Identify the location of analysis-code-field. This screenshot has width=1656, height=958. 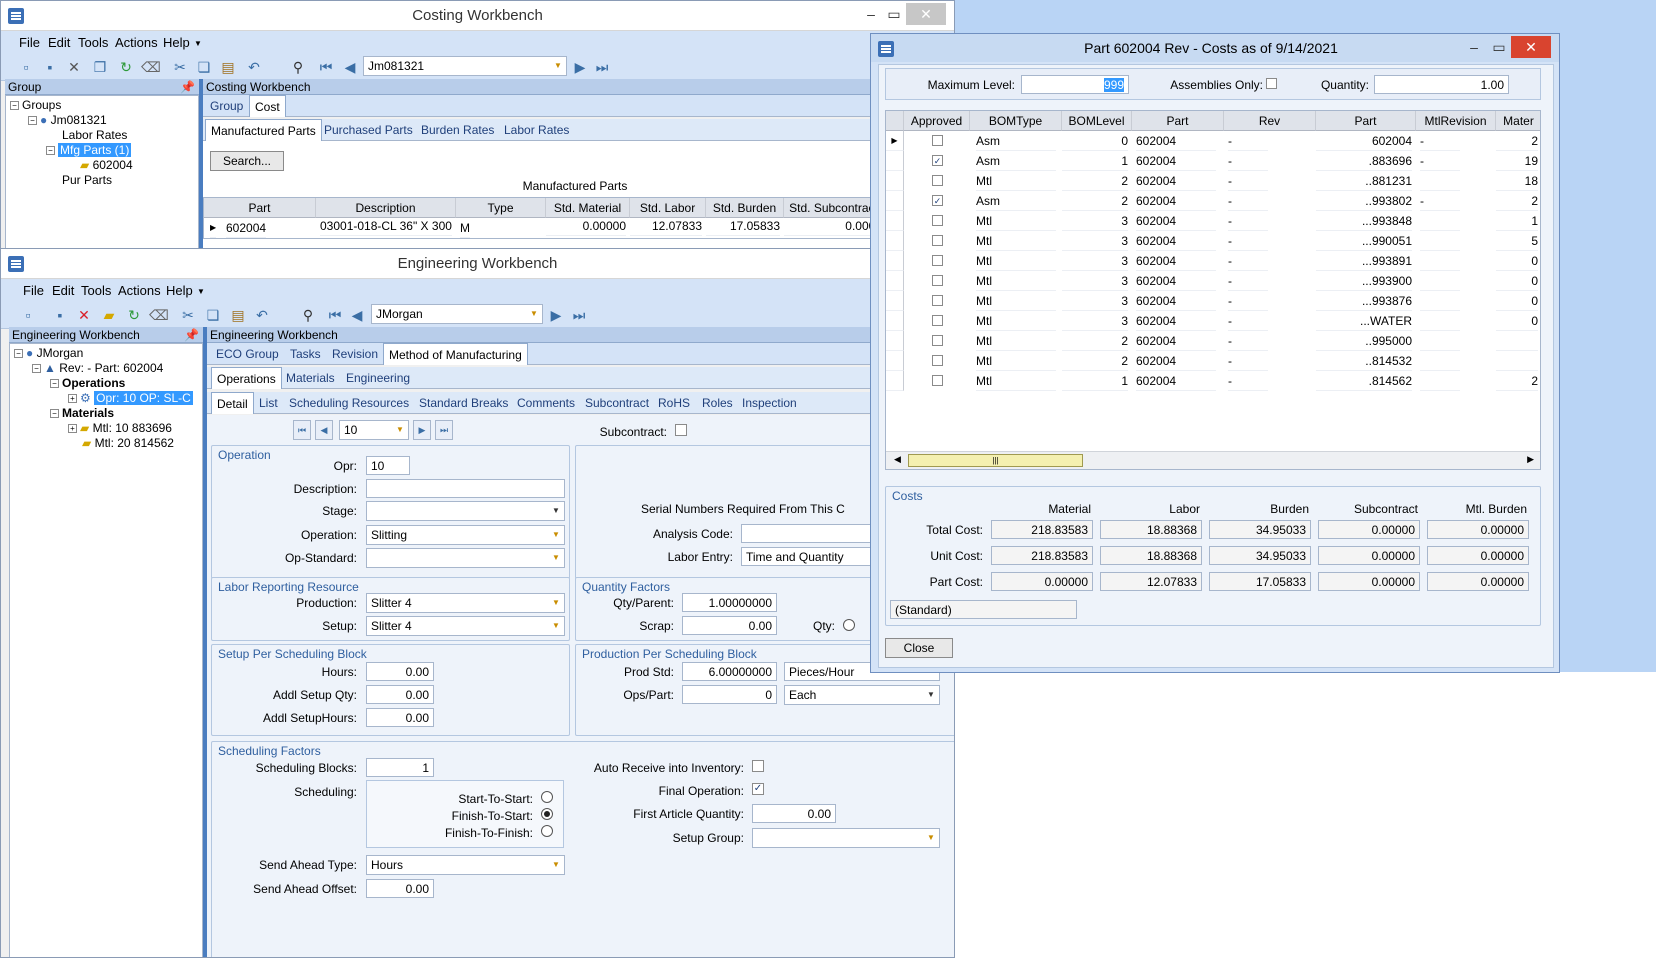
(808, 533).